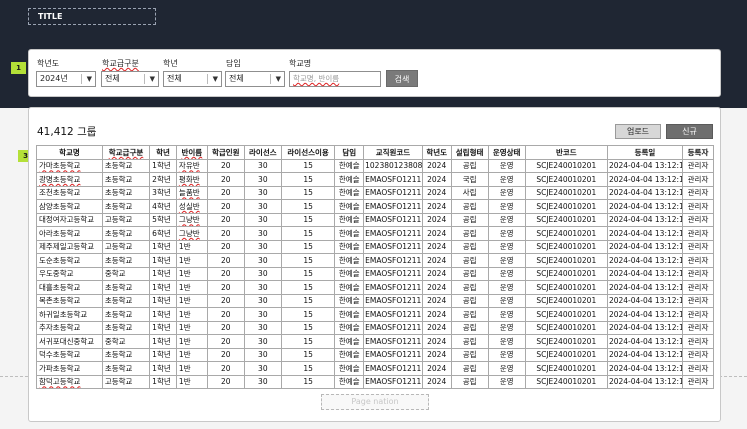 The width and height of the screenshot is (747, 429). Describe the element at coordinates (308, 152) in the screenshot. I see `col-license-use-header: 라이선스이용` at that location.